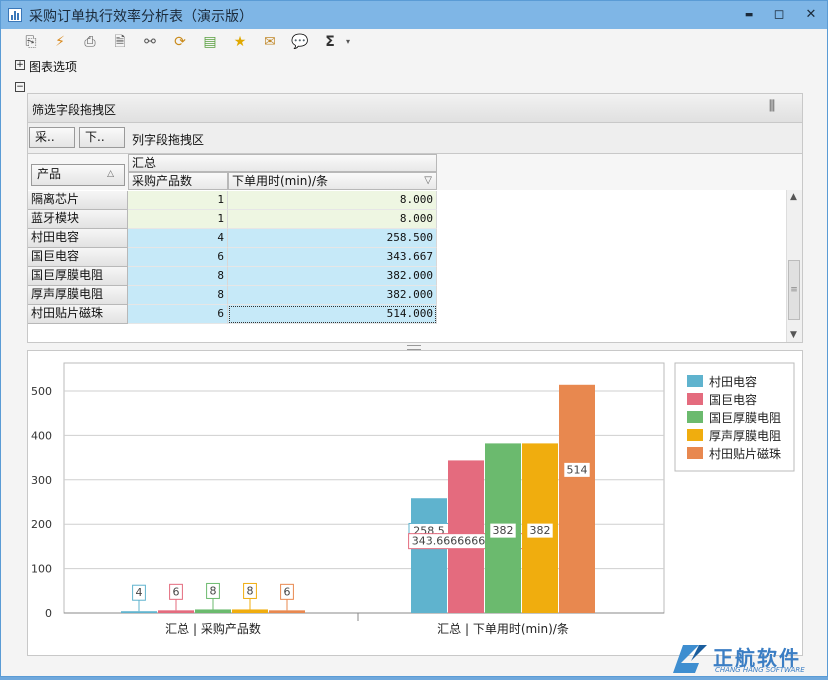  What do you see at coordinates (793, 197) in the screenshot?
I see `scroll-up-icon: ▲` at bounding box center [793, 197].